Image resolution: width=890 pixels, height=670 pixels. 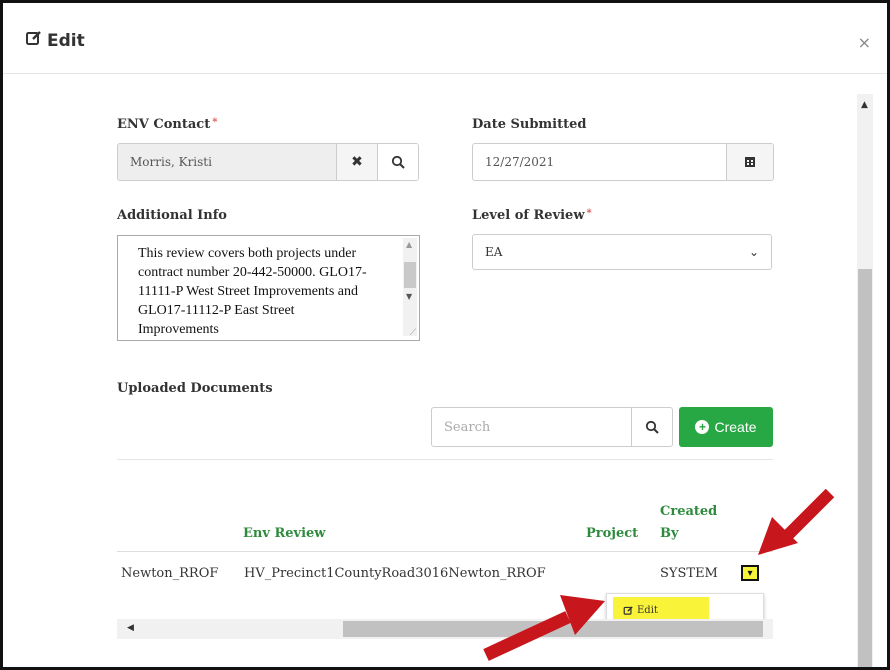 What do you see at coordinates (66, 40) in the screenshot?
I see `modal-title-text: Edit` at bounding box center [66, 40].